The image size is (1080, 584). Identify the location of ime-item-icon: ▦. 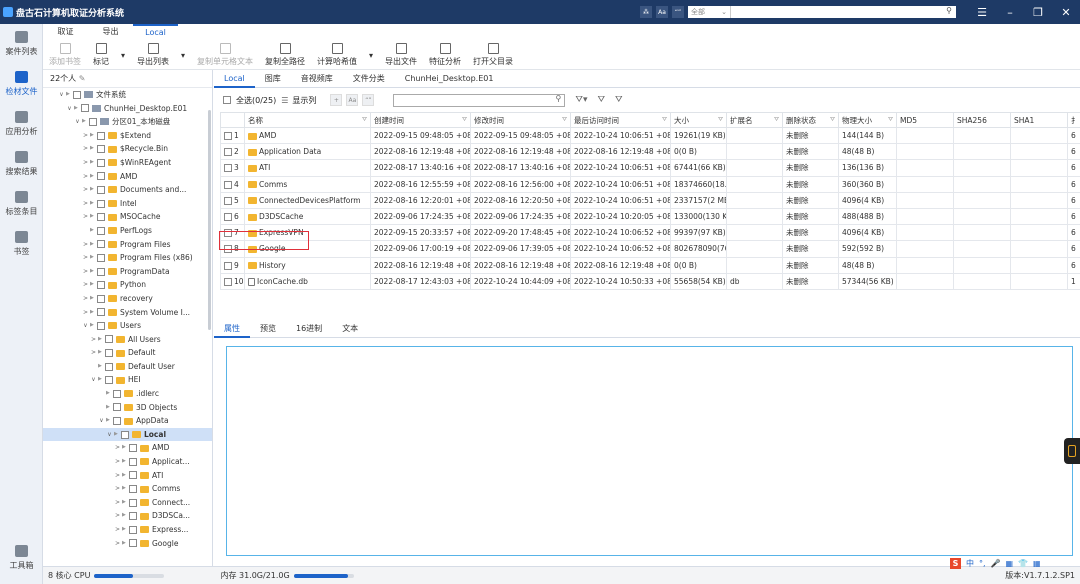
(1010, 563).